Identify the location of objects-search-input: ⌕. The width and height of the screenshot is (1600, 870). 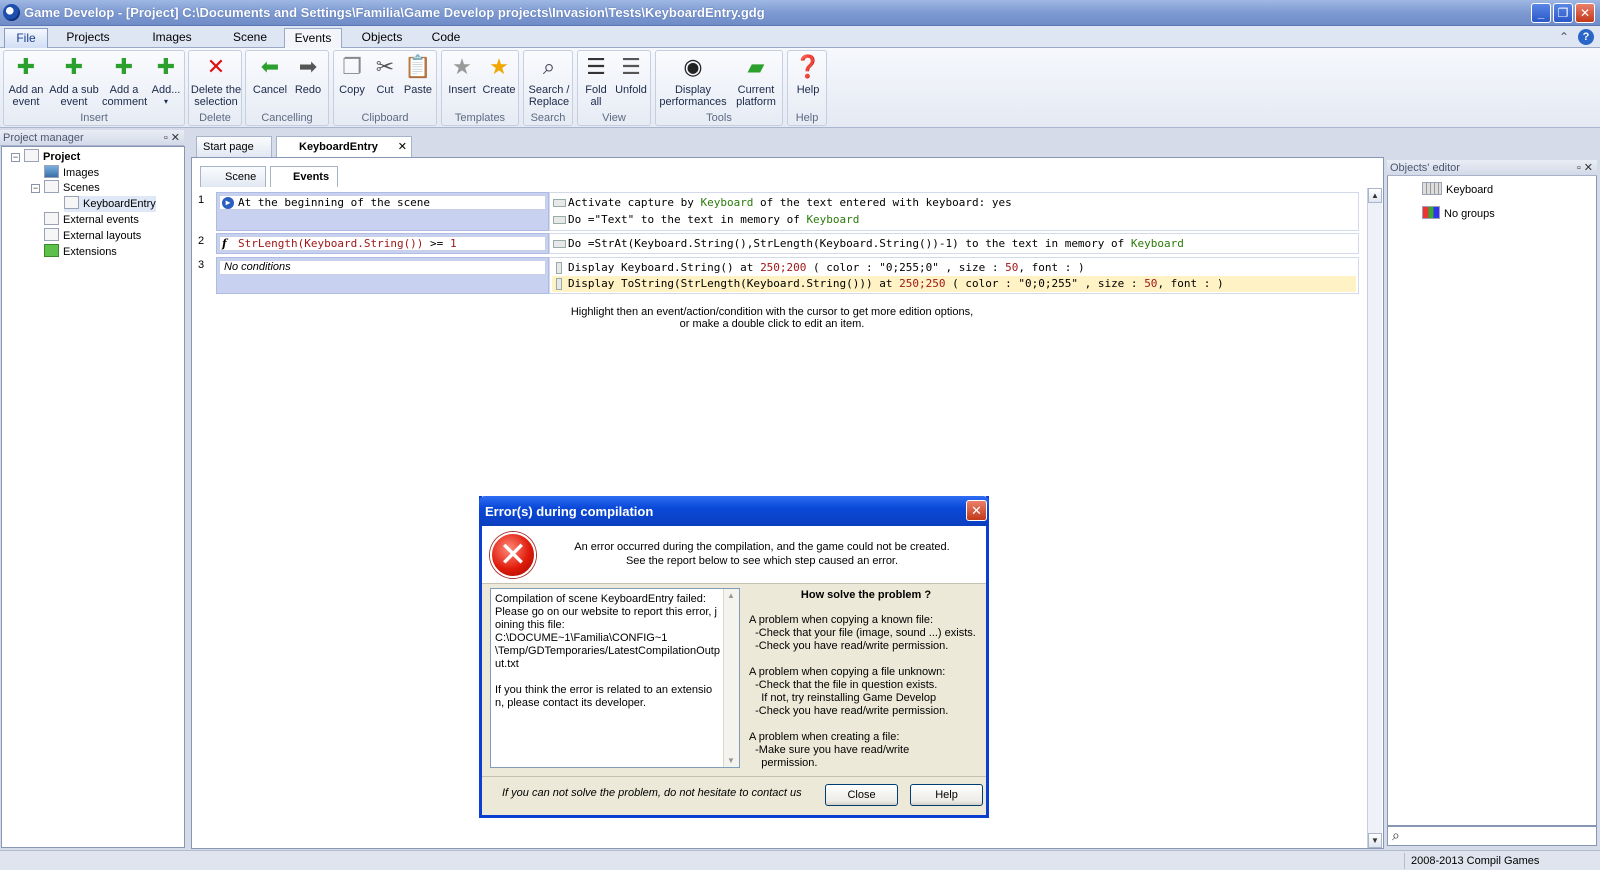
(1492, 836).